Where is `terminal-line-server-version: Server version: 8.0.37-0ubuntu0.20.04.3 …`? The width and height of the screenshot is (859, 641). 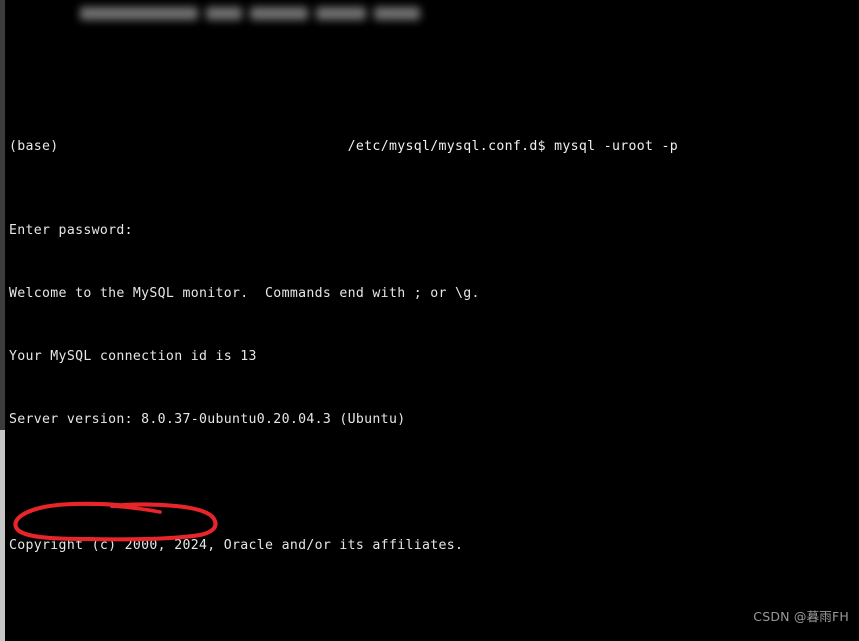
terminal-line-server-version: Server version: 8.0.37-0ubuntu0.20.04.3 … is located at coordinates (207, 419).